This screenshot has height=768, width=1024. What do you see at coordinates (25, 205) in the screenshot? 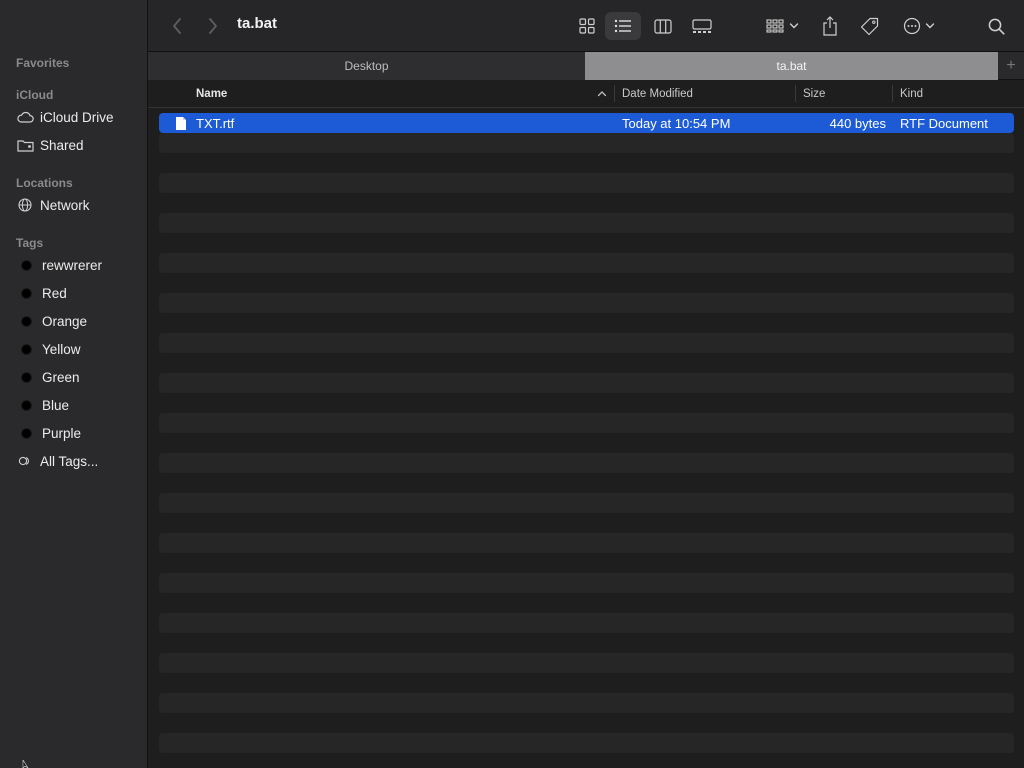
I see `globe-icon` at bounding box center [25, 205].